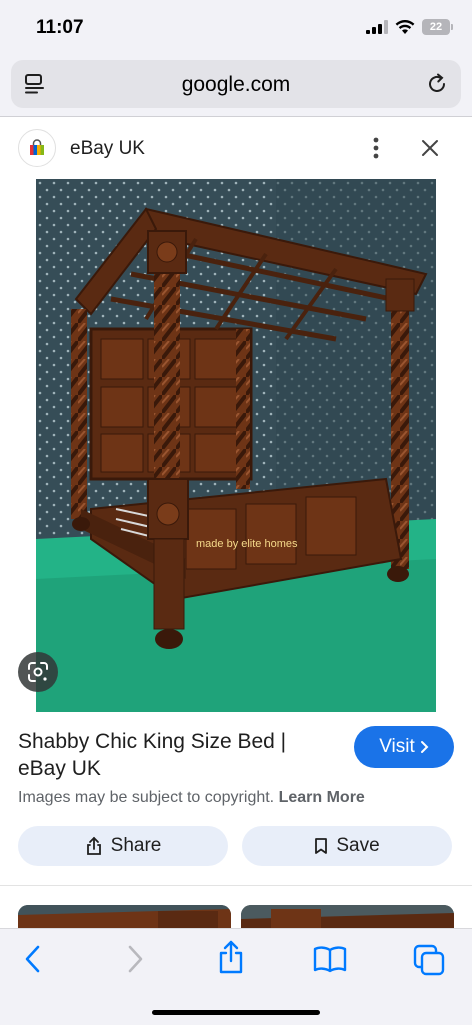 This screenshot has height=1025, width=472. Describe the element at coordinates (429, 960) in the screenshot. I see `tabs-icon` at that location.